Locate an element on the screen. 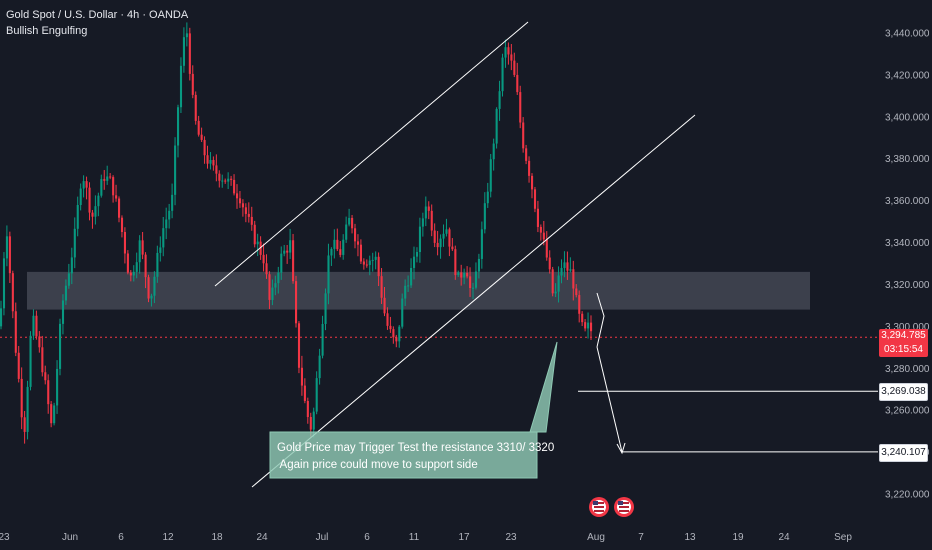  x-tick-label: 13 is located at coordinates (690, 537).